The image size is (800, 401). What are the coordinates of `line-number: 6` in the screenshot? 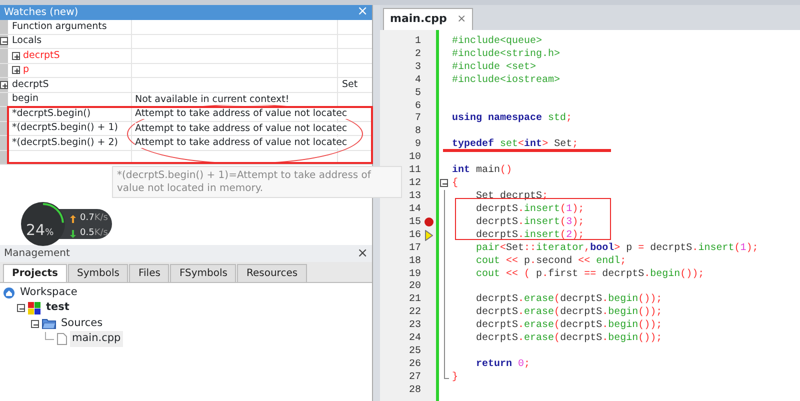 It's located at (417, 106).